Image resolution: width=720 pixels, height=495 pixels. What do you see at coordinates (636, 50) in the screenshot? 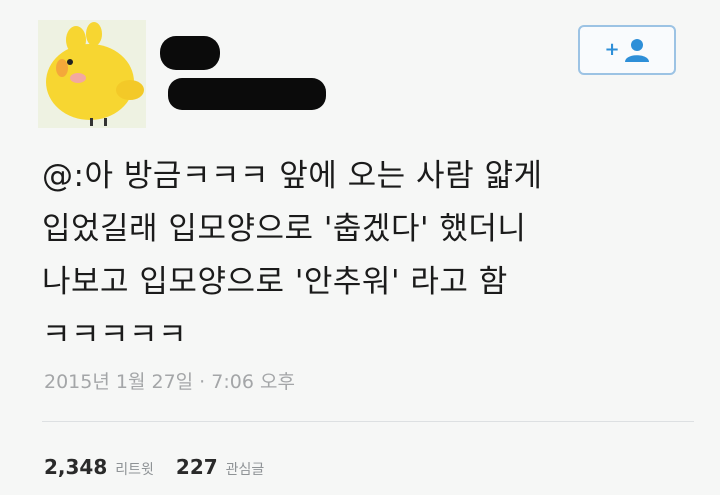
I see `add-user-icon` at bounding box center [636, 50].